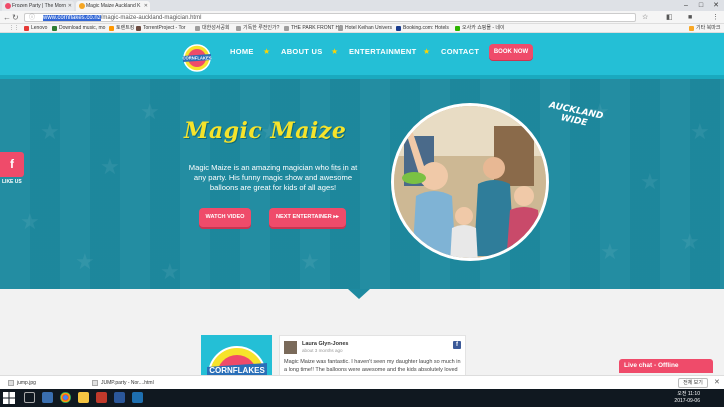  Describe the element at coordinates (257, 28) in the screenshot. I see `bookmark-item: 기독한 루전인가?` at that location.